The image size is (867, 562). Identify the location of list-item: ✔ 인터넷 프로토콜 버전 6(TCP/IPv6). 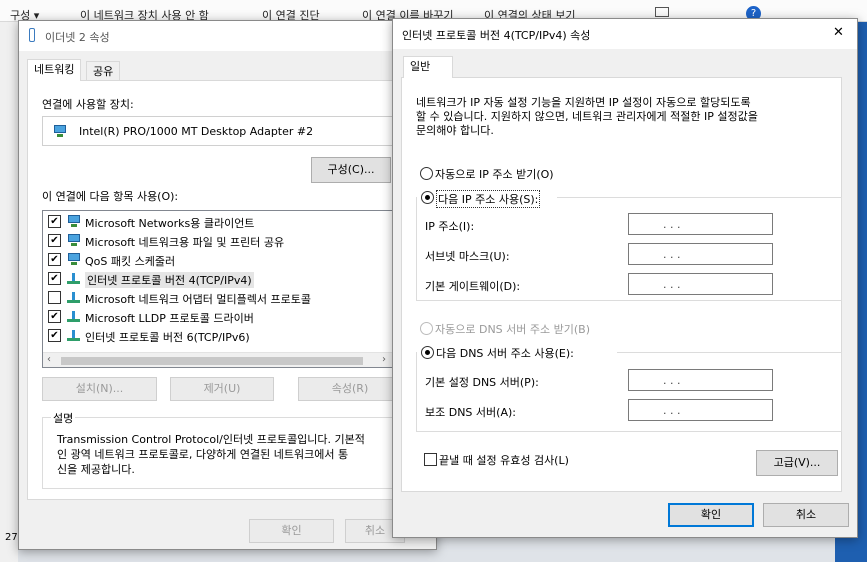
(218, 335).